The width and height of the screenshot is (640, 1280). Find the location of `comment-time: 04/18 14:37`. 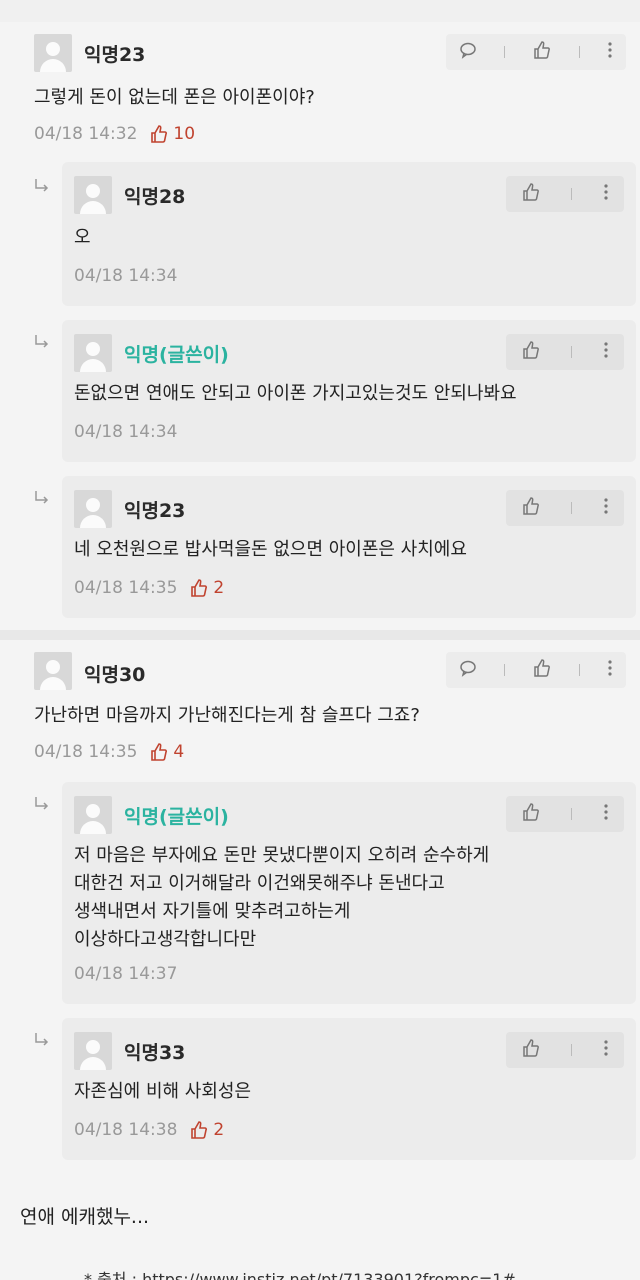

comment-time: 04/18 14:37 is located at coordinates (126, 974).